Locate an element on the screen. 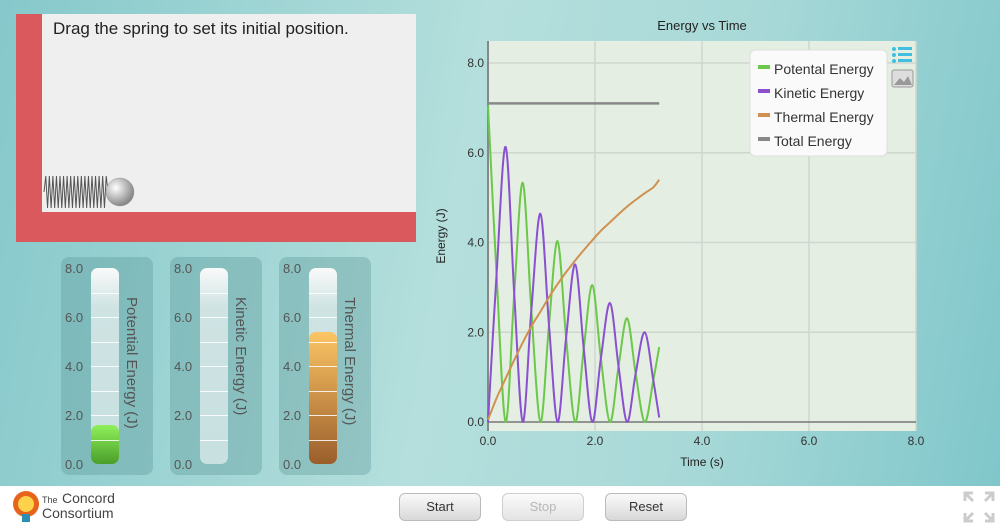 Image resolution: width=1000 pixels, height=526 pixels. fullscreen-icon is located at coordinates (979, 507).